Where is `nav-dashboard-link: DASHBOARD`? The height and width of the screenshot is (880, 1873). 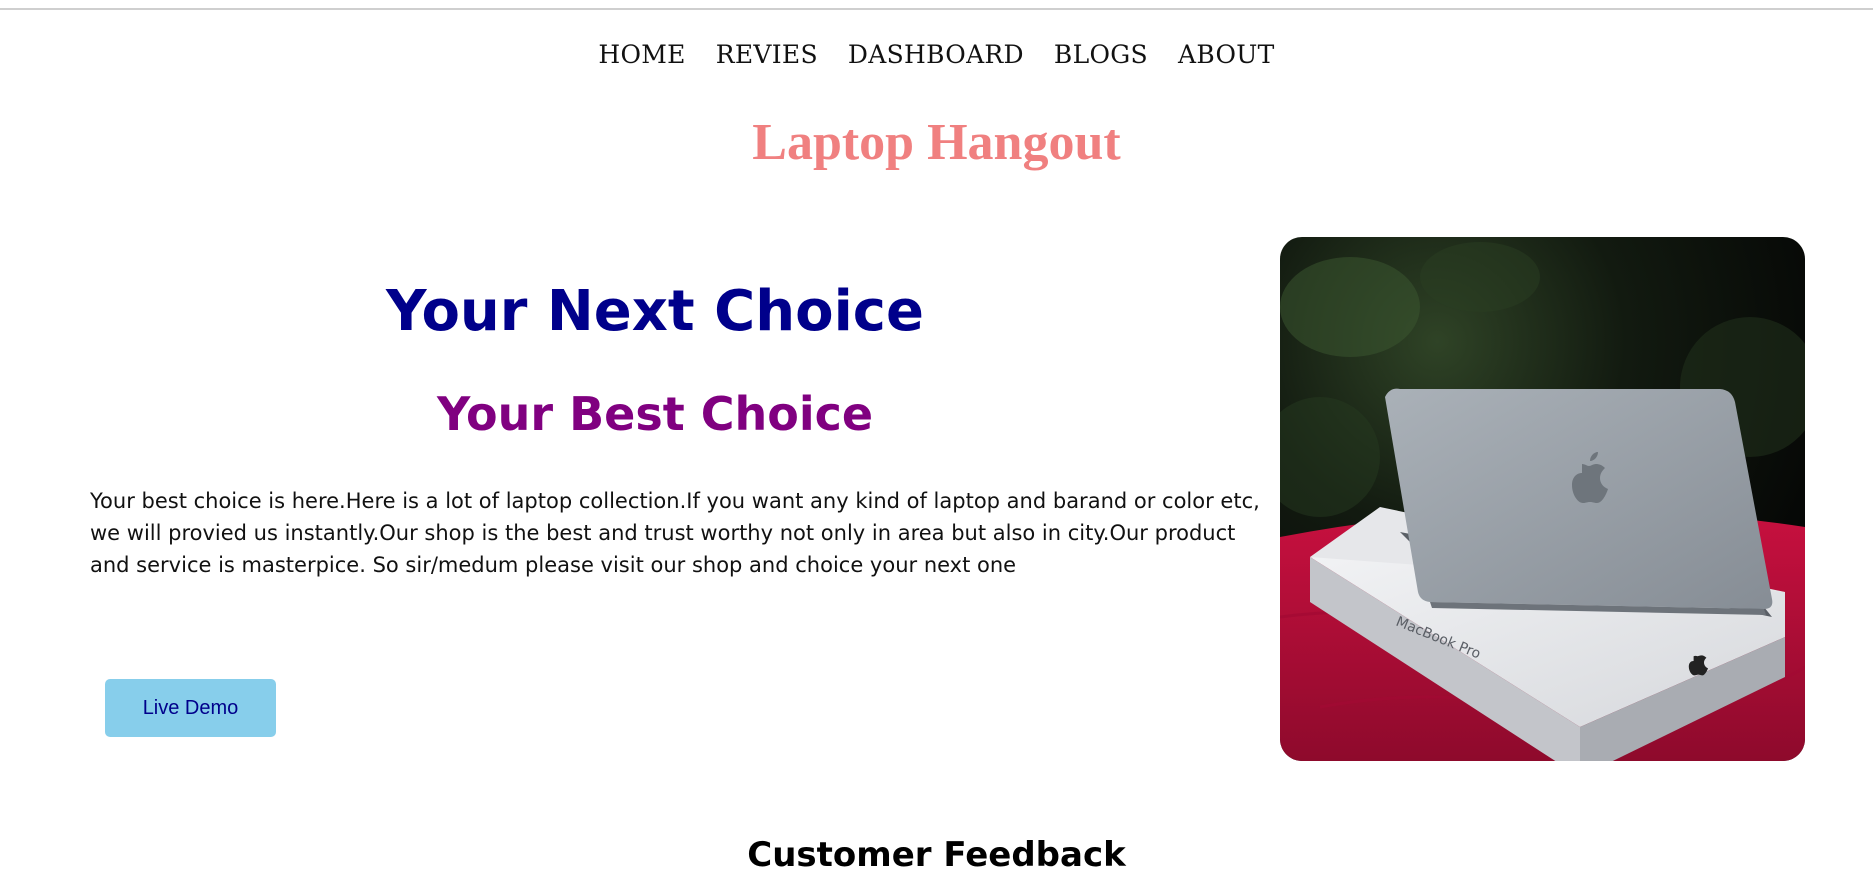
nav-dashboard-link: DASHBOARD is located at coordinates (936, 54).